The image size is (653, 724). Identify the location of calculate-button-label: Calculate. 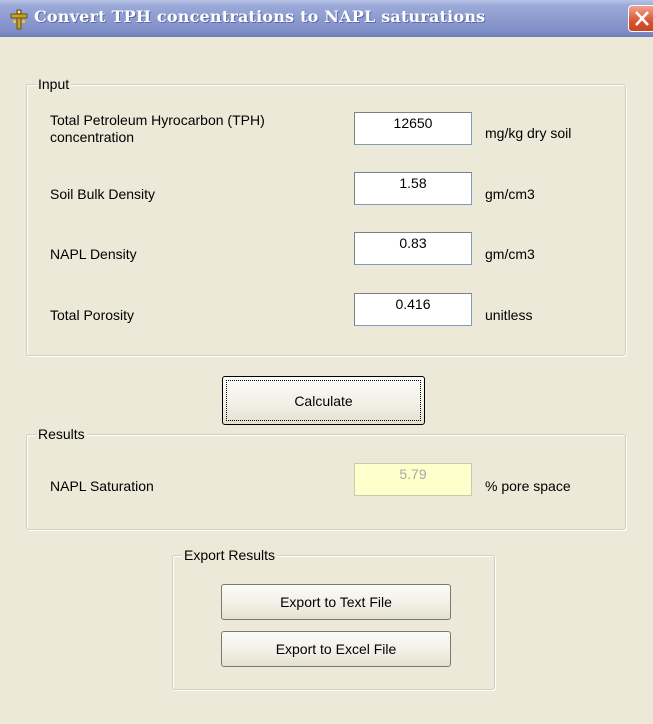
(323, 400).